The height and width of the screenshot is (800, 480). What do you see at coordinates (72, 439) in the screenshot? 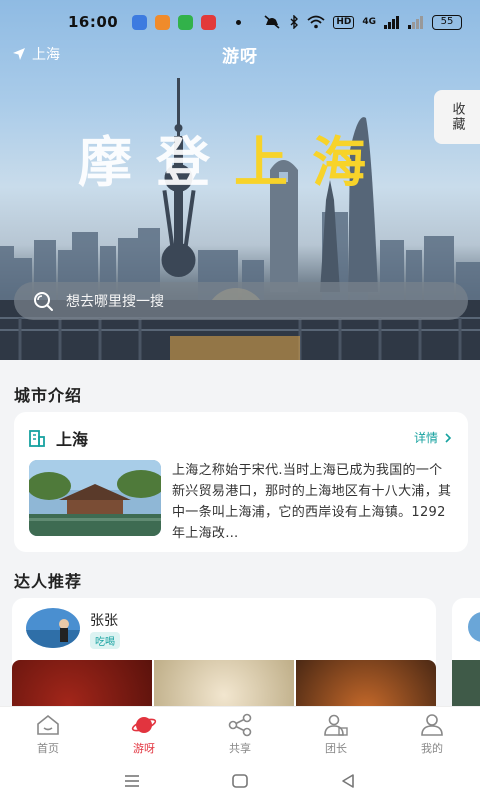
I see `city-name: 上海` at bounding box center [72, 439].